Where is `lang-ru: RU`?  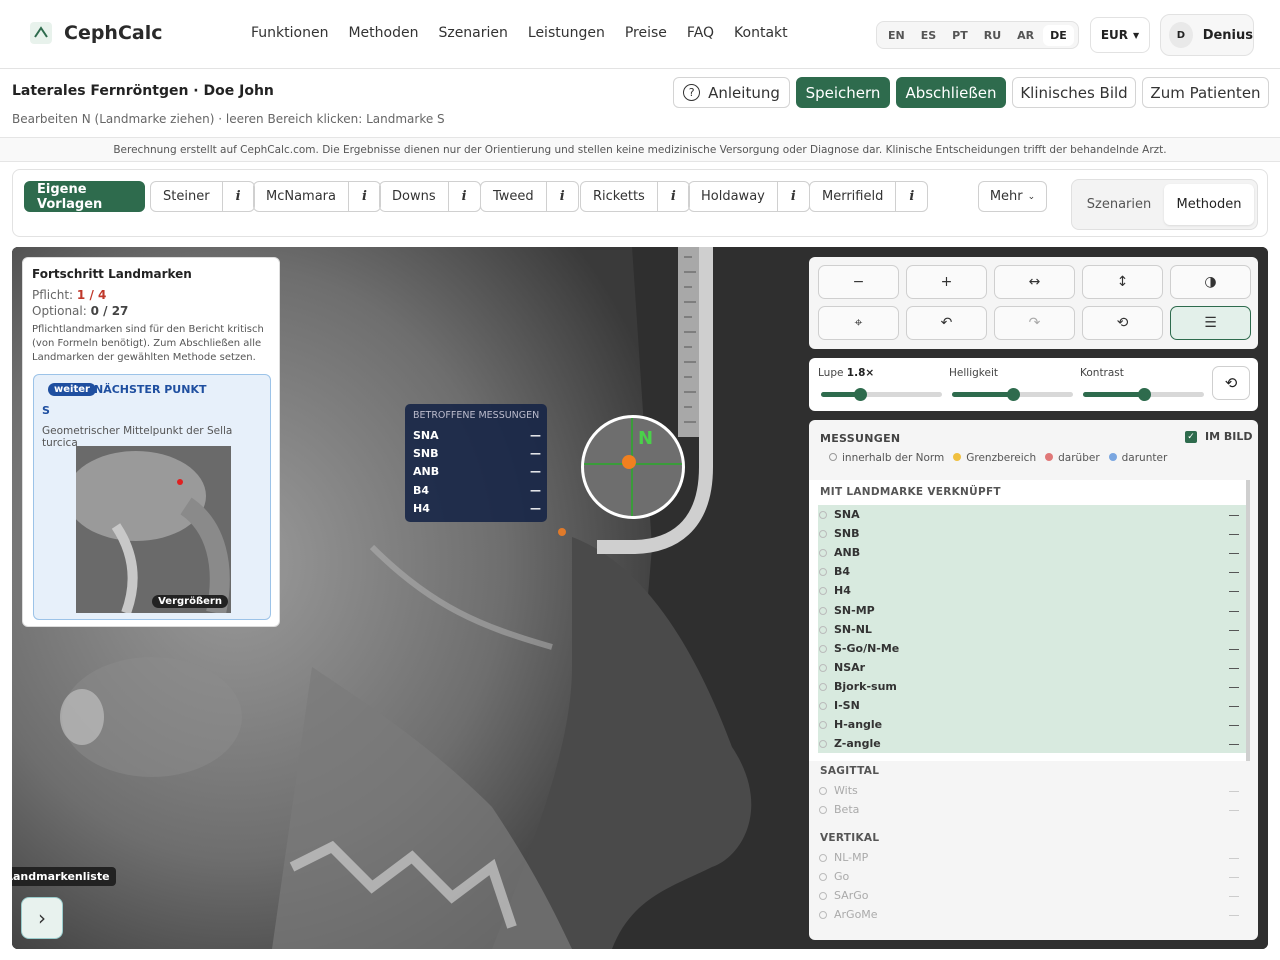
lang-ru: RU is located at coordinates (992, 35).